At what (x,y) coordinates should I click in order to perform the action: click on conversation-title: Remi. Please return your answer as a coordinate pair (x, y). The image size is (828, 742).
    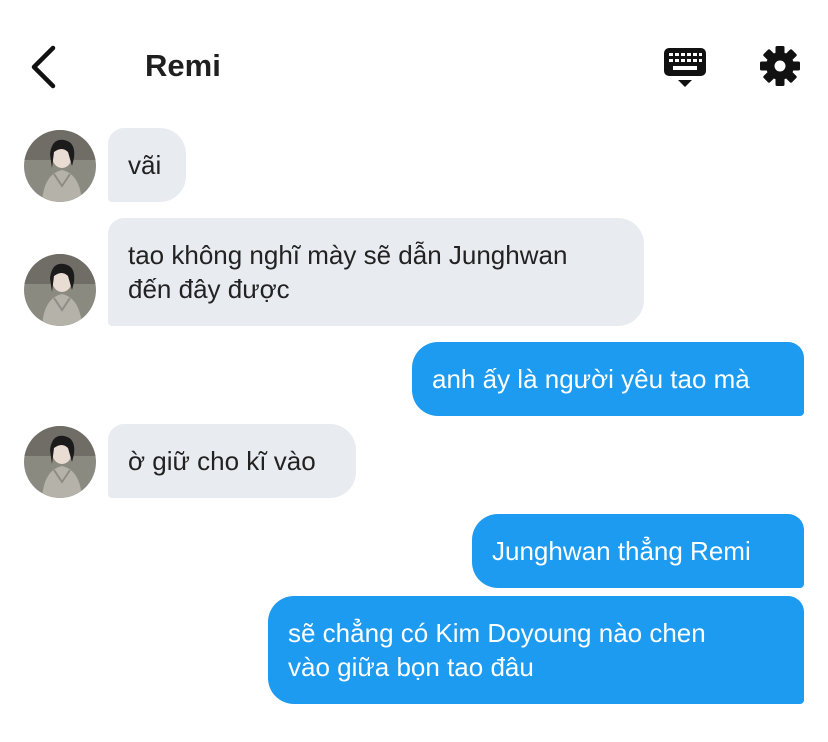
    Looking at the image, I should click on (183, 65).